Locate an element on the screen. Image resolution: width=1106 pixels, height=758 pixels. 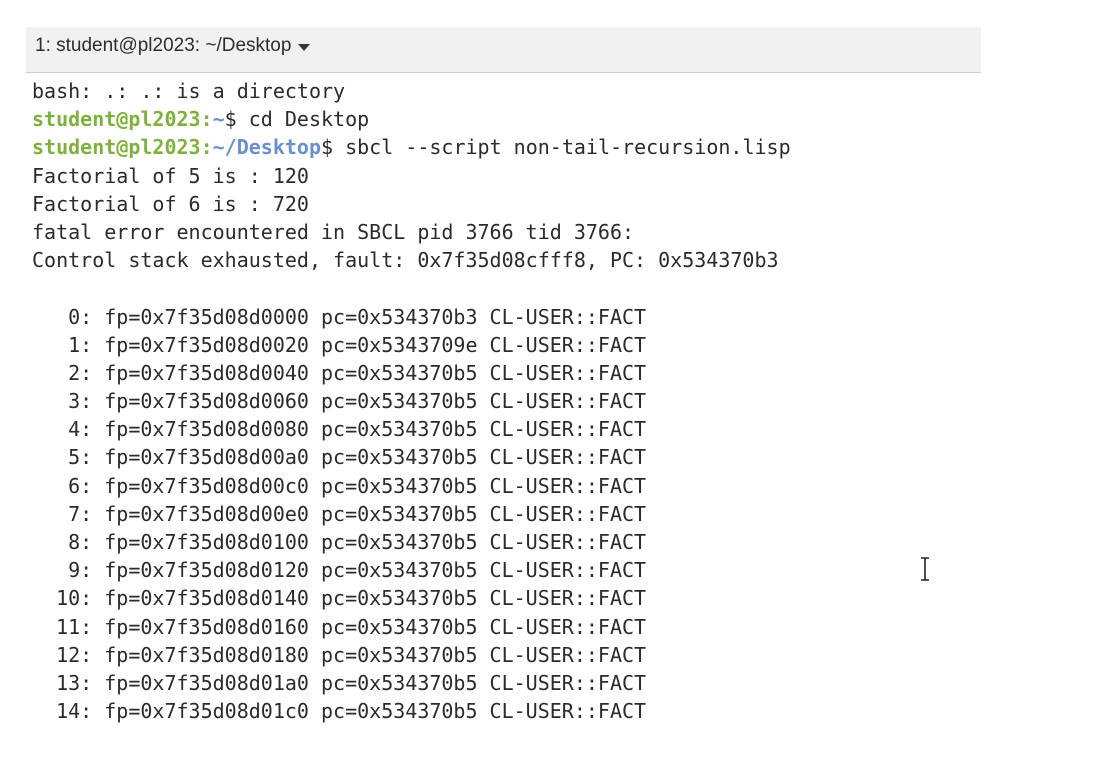
terminal-tab-bar: 1: student@pl2023: ~/Desktop is located at coordinates (503, 50).